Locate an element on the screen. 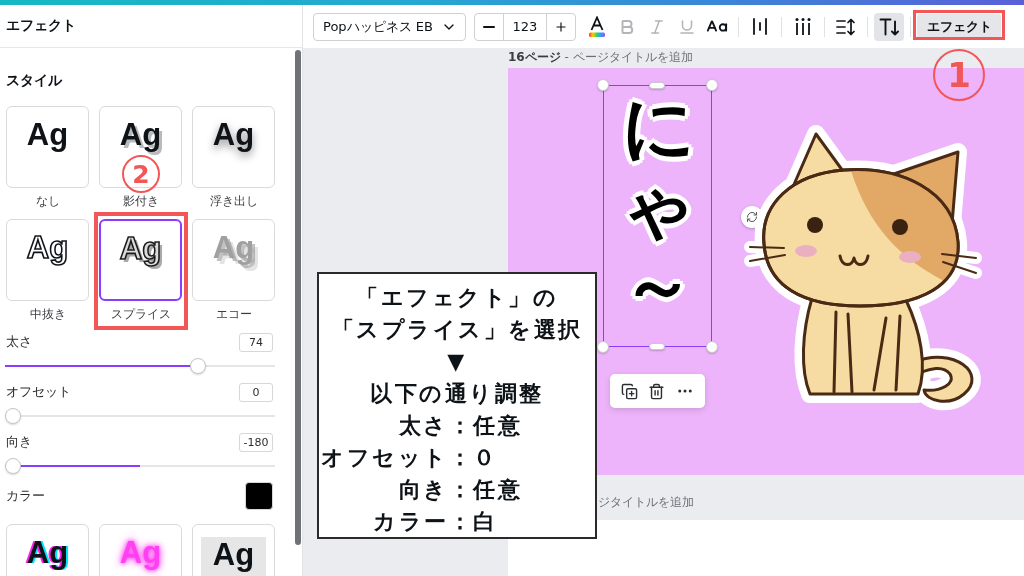 The image size is (1024, 576). rotate-icon is located at coordinates (752, 217).